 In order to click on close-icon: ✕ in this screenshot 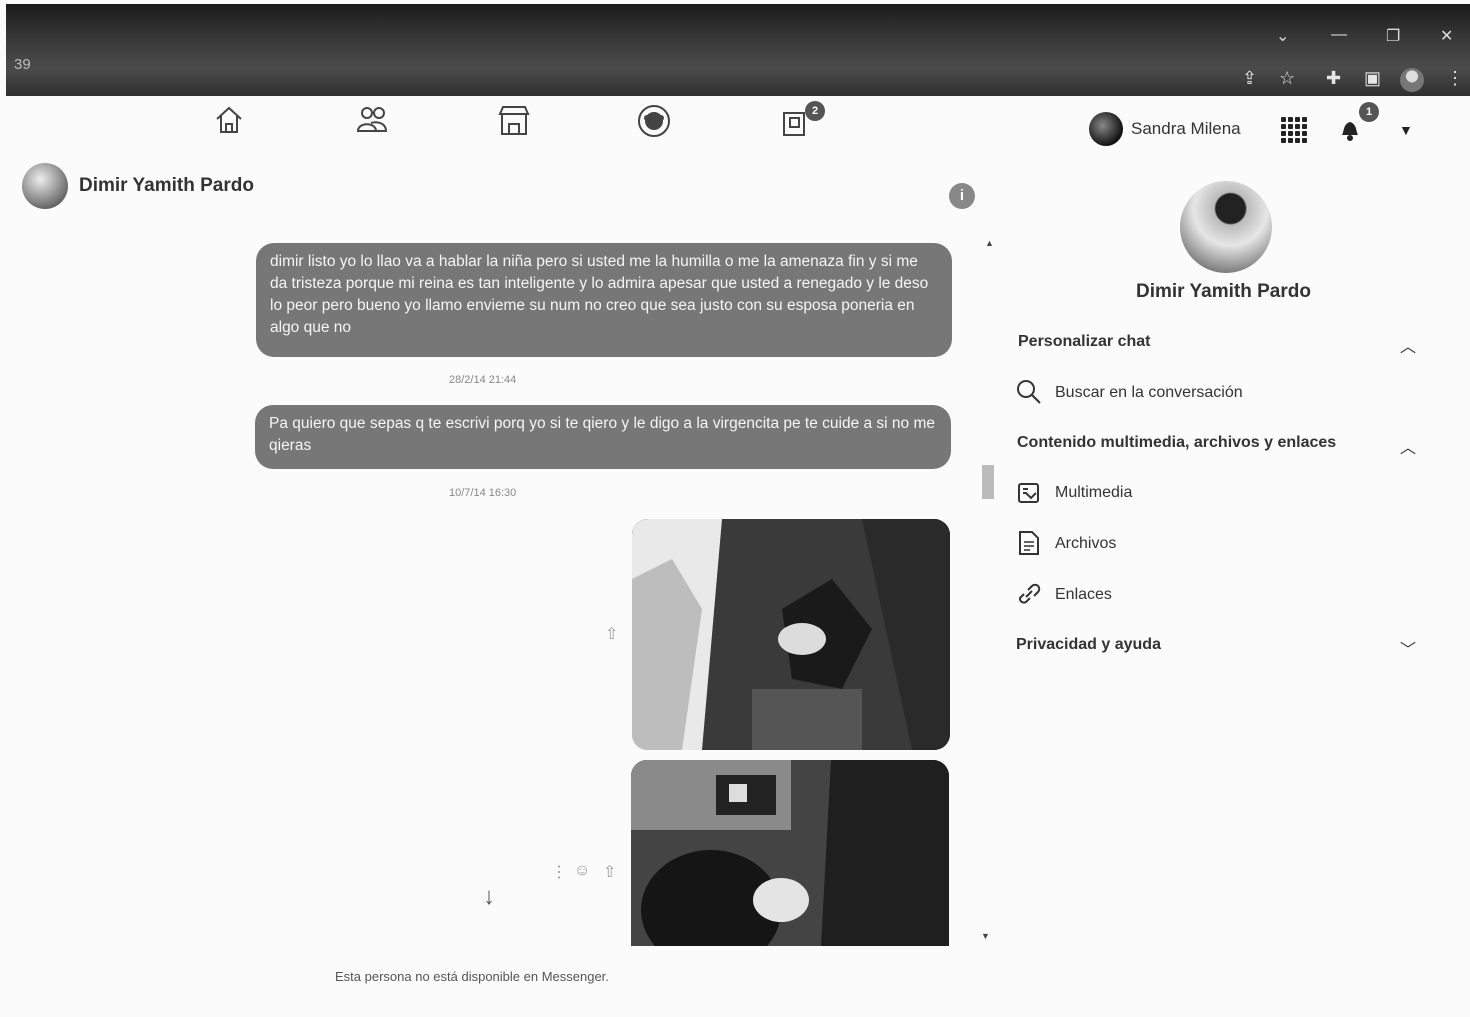, I will do `click(1446, 36)`.